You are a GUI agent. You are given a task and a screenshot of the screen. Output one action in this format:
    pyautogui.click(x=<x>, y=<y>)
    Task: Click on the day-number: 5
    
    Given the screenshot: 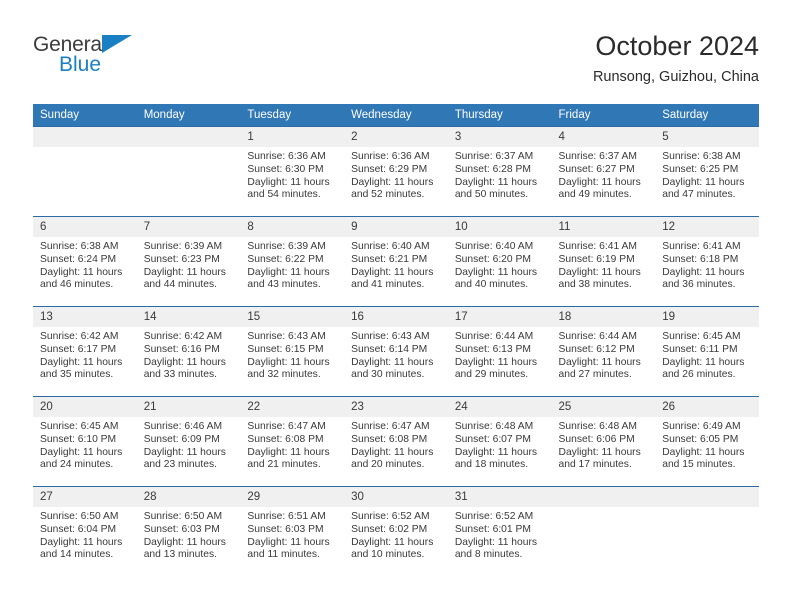 What is the action you would take?
    pyautogui.click(x=707, y=137)
    